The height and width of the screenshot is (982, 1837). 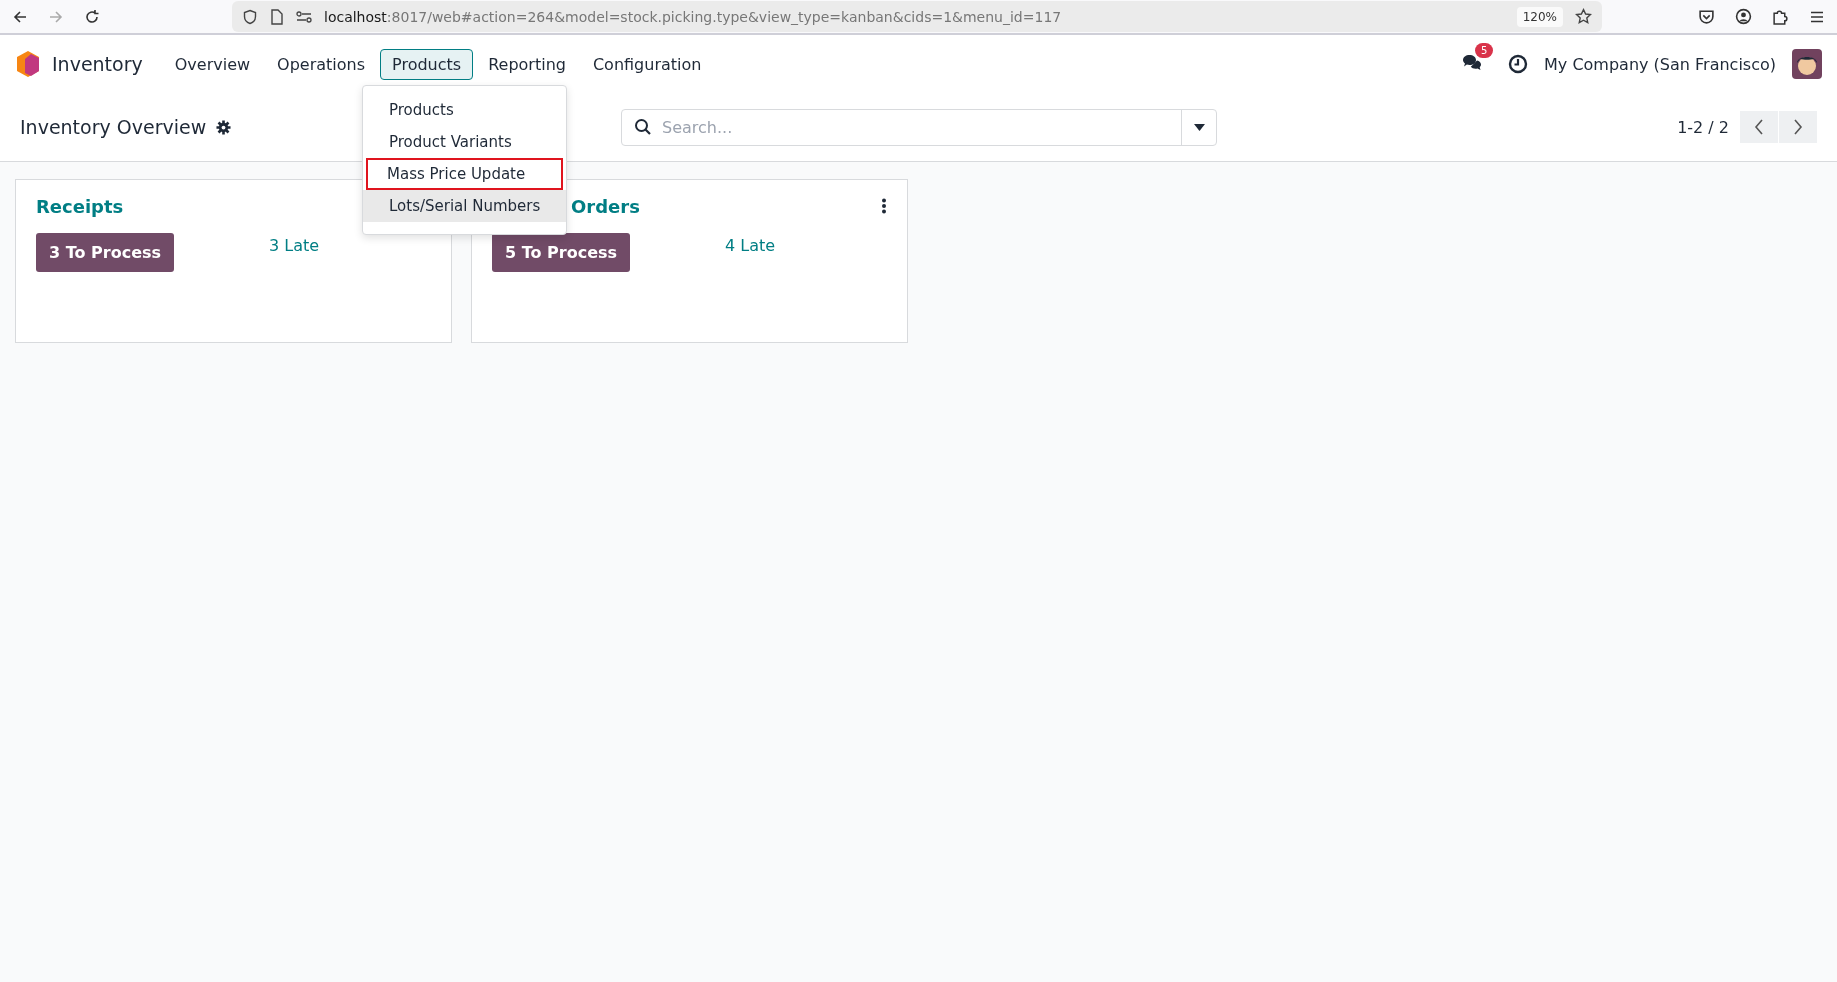 What do you see at coordinates (224, 127) in the screenshot?
I see `settings-icon` at bounding box center [224, 127].